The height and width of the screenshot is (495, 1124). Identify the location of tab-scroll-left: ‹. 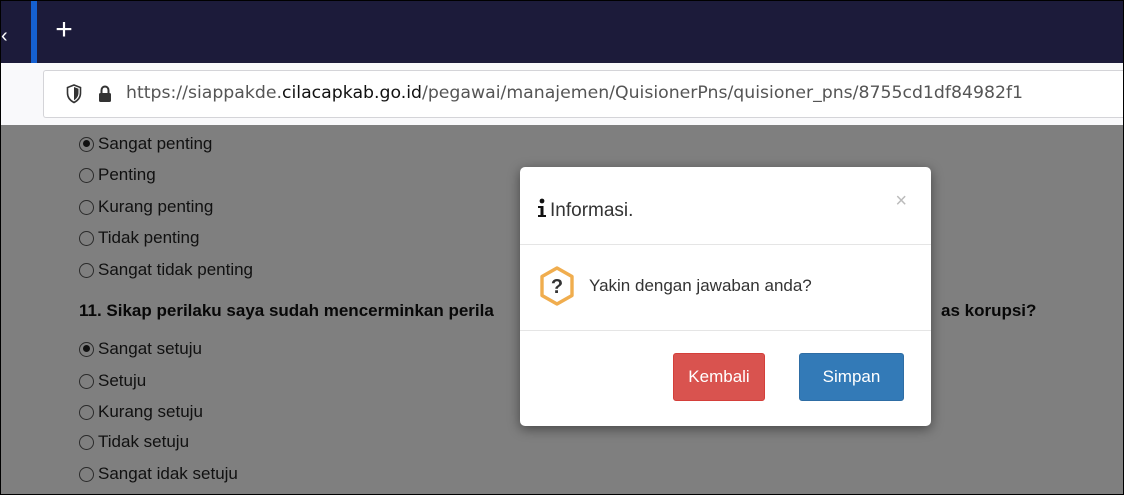
(11, 36).